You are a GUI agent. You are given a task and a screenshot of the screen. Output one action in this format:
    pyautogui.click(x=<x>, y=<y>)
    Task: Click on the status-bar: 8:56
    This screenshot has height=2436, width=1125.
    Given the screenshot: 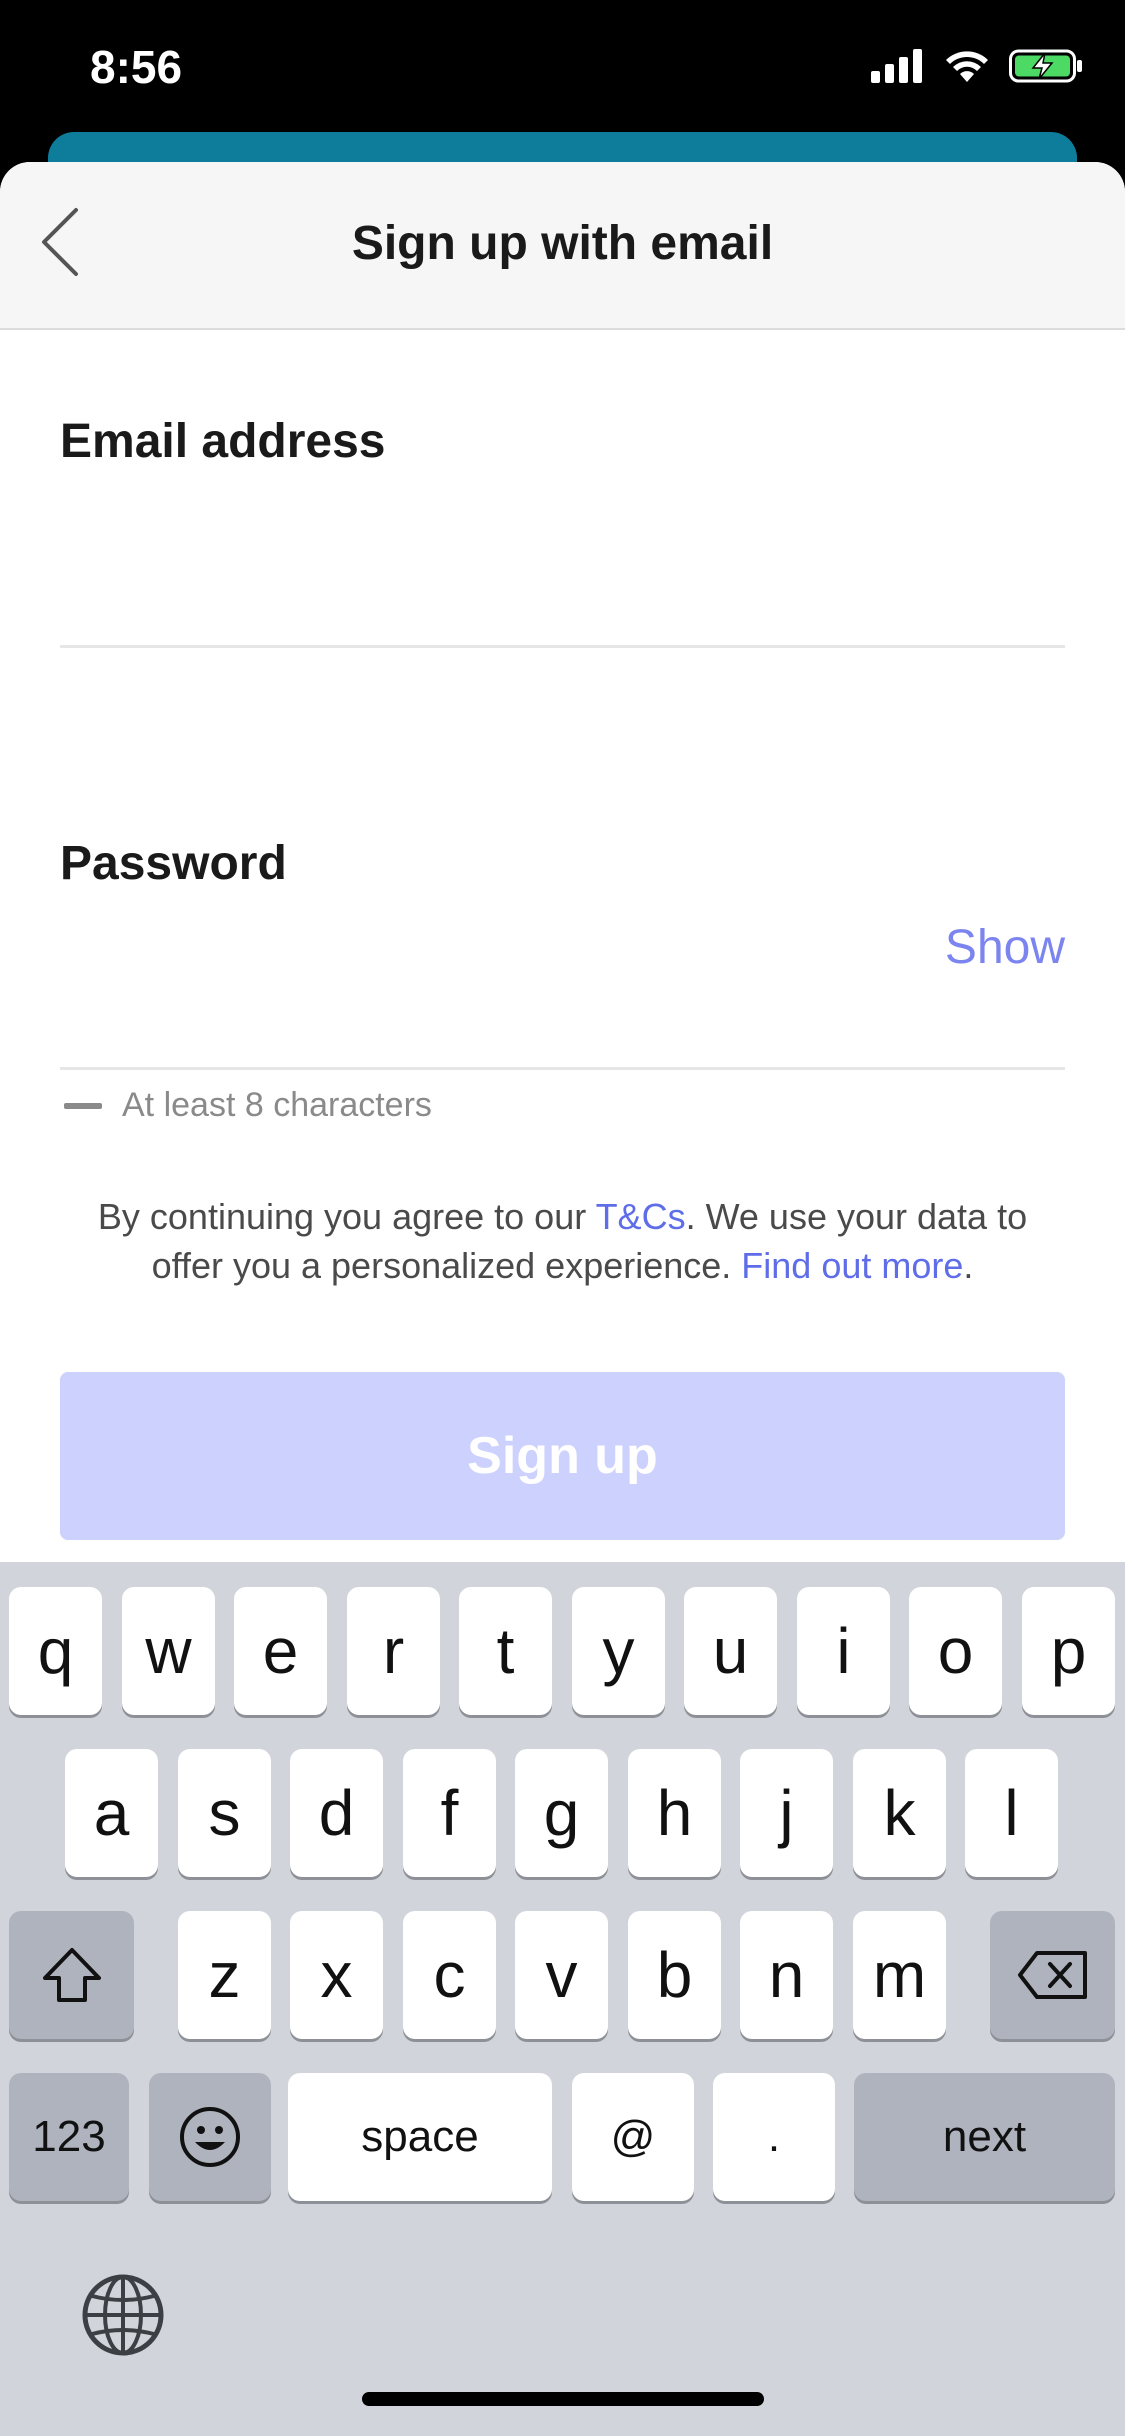 What is the action you would take?
    pyautogui.click(x=562, y=66)
    